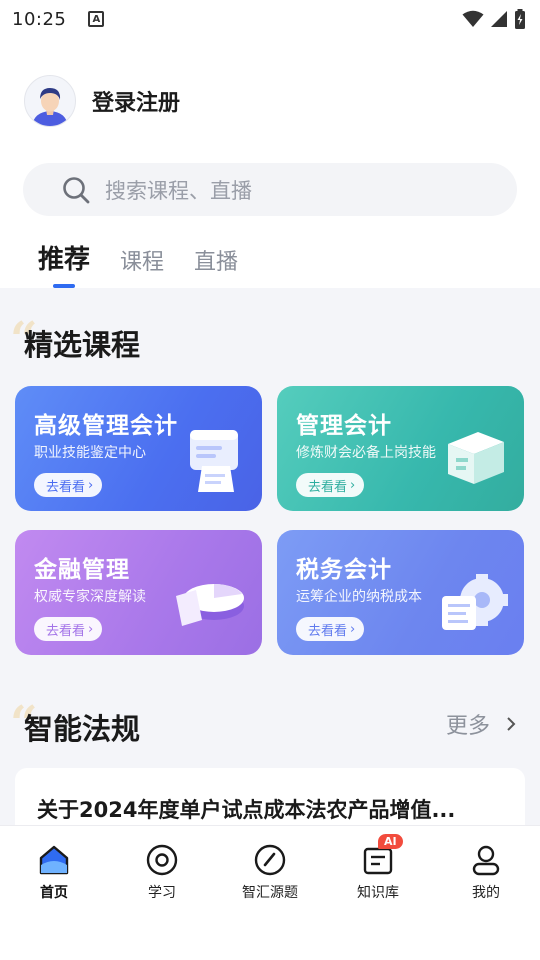  Describe the element at coordinates (475, 602) in the screenshot. I see `gear-document-illustration-icon` at that location.